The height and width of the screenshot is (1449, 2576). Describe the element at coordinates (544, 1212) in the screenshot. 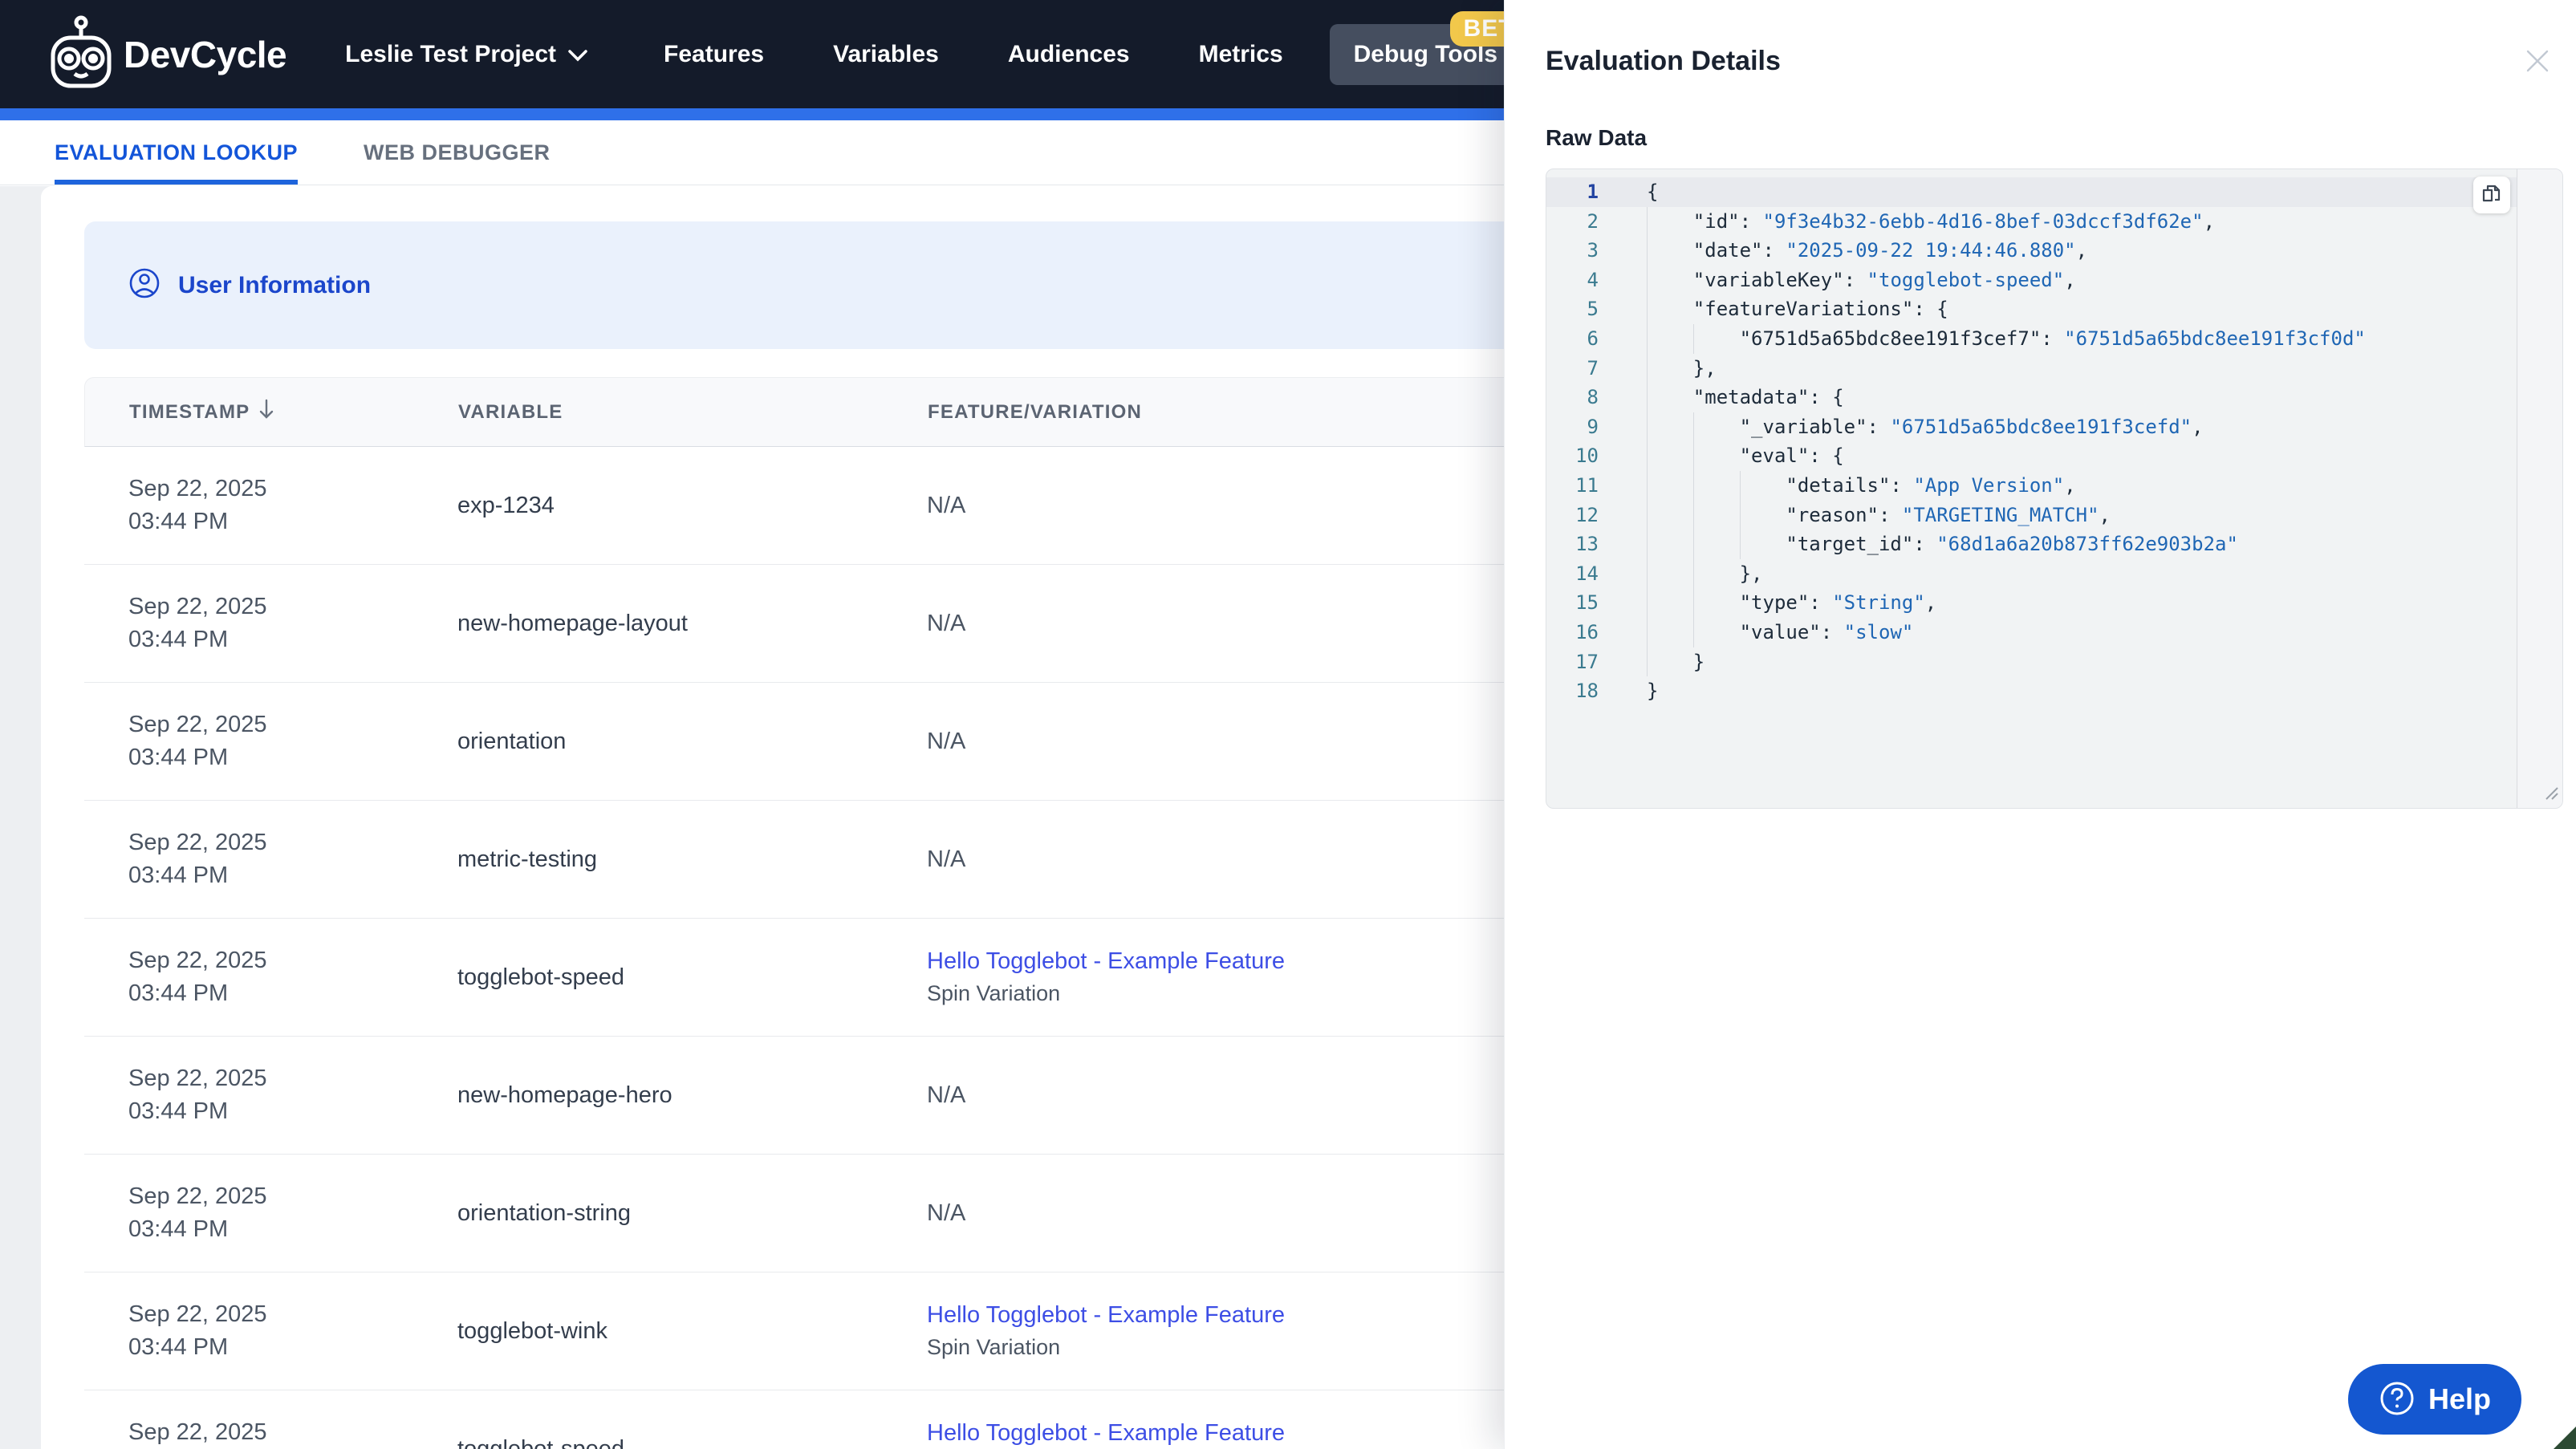

I see `variable-cell: orientation-string` at that location.